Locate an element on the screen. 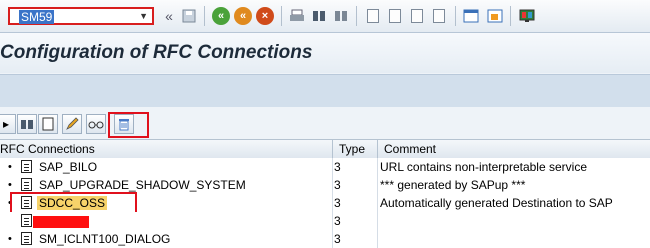 This screenshot has height=248, width=650. double-left-icon: « is located at coordinates (169, 16).